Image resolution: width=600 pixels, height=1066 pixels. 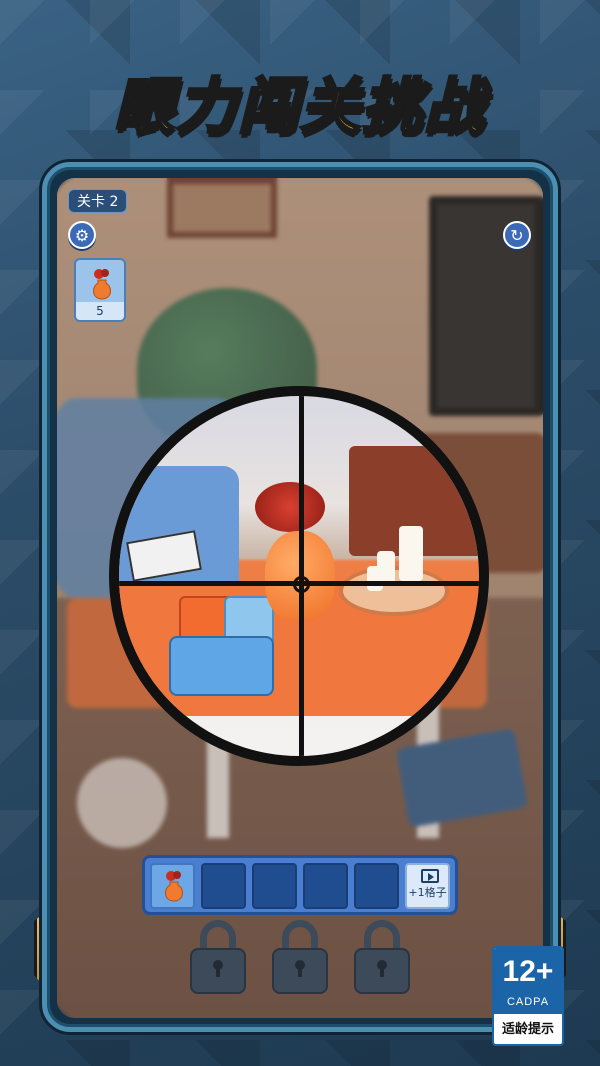 What do you see at coordinates (430, 876) in the screenshot?
I see `video-icon` at bounding box center [430, 876].